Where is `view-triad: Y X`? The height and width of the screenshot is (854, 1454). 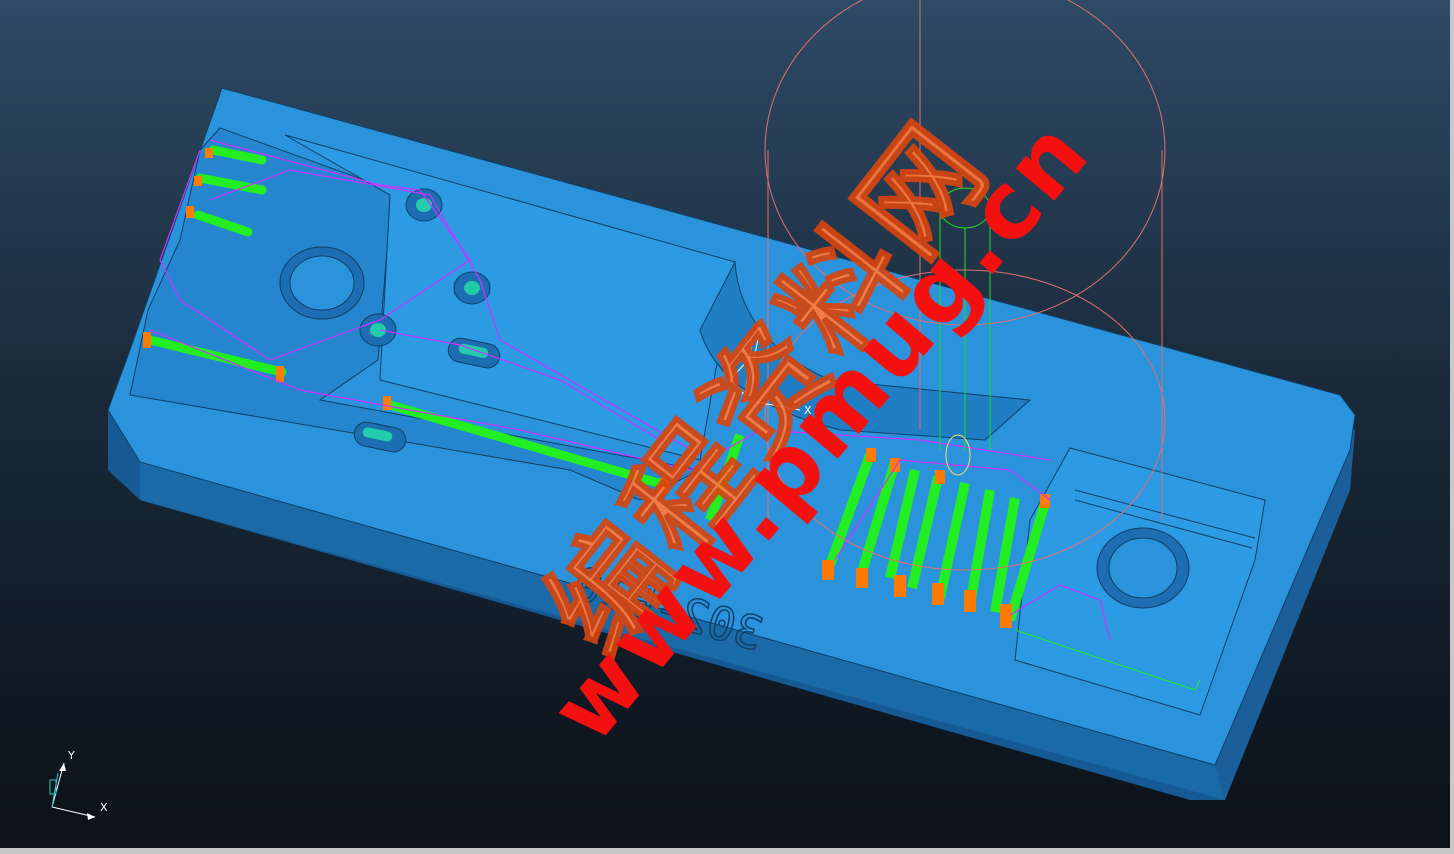 view-triad: Y X is located at coordinates (80, 787).